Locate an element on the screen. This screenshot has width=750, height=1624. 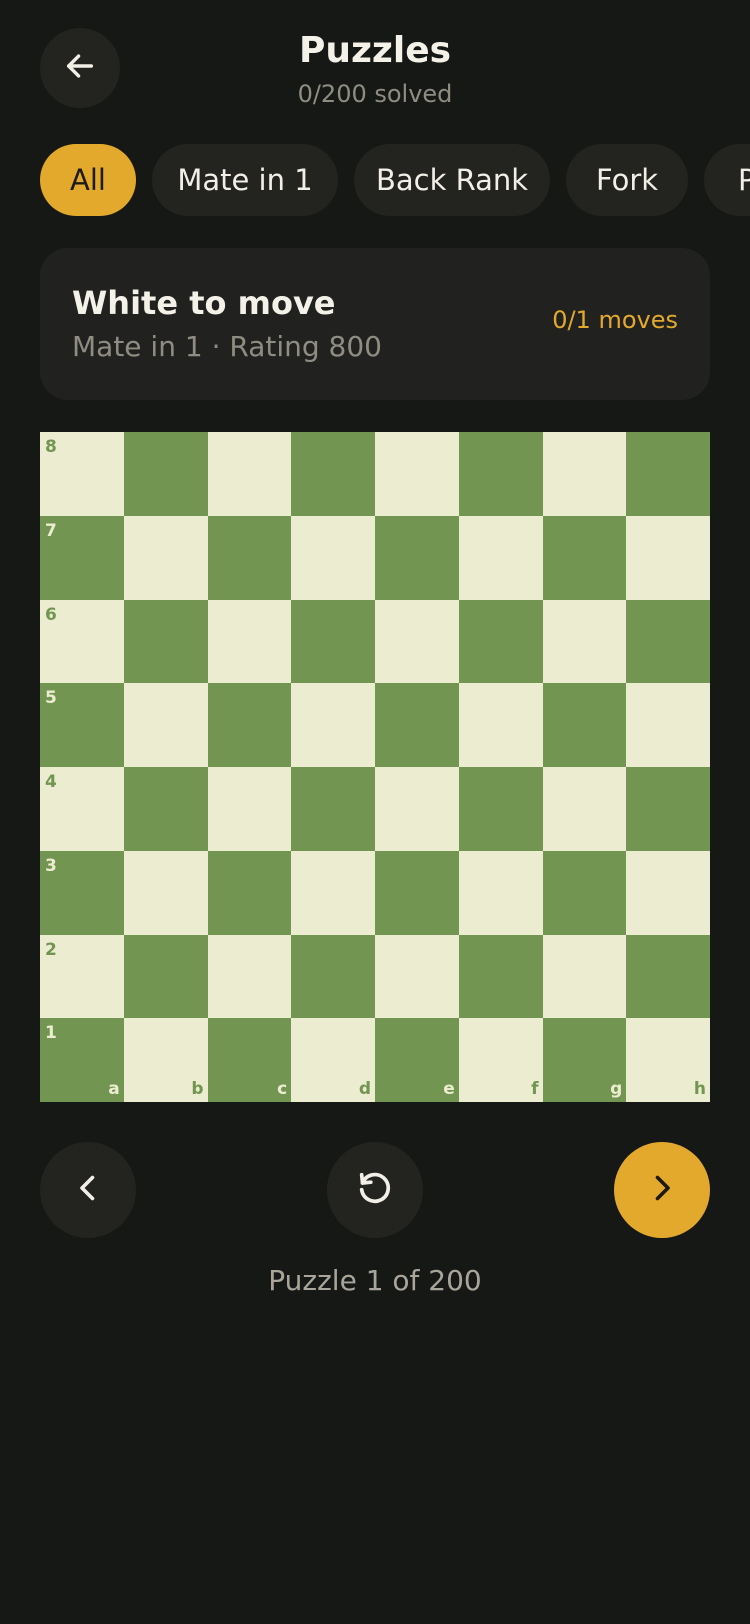
file-label: g is located at coordinates (616, 1089).